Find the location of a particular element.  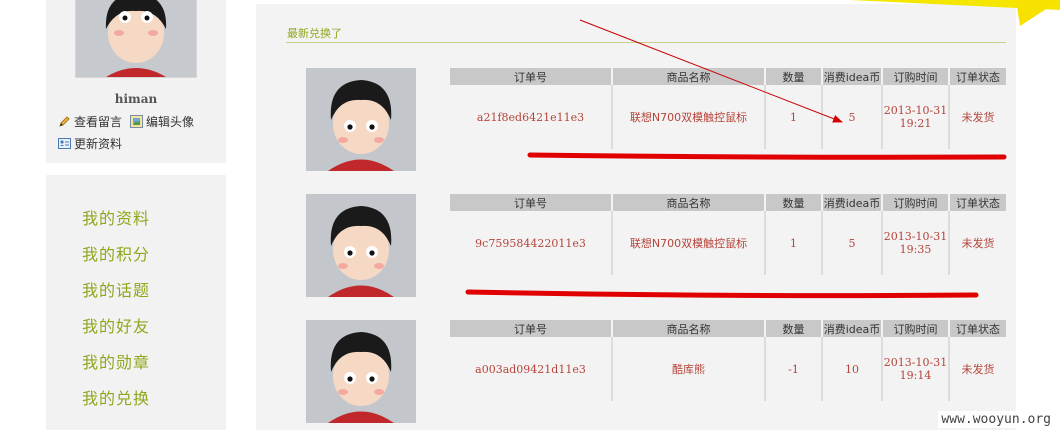

profile-card: himan 查看留言 编辑头像 更新资料 is located at coordinates (136, 81).